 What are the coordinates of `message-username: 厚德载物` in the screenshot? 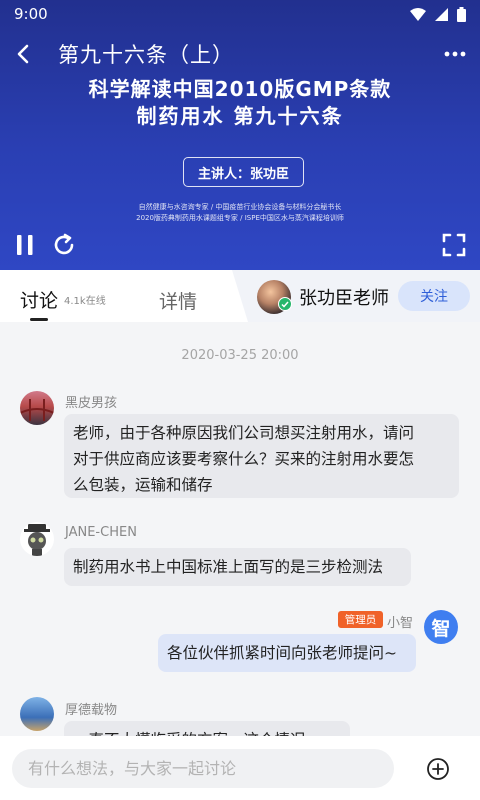 It's located at (91, 710).